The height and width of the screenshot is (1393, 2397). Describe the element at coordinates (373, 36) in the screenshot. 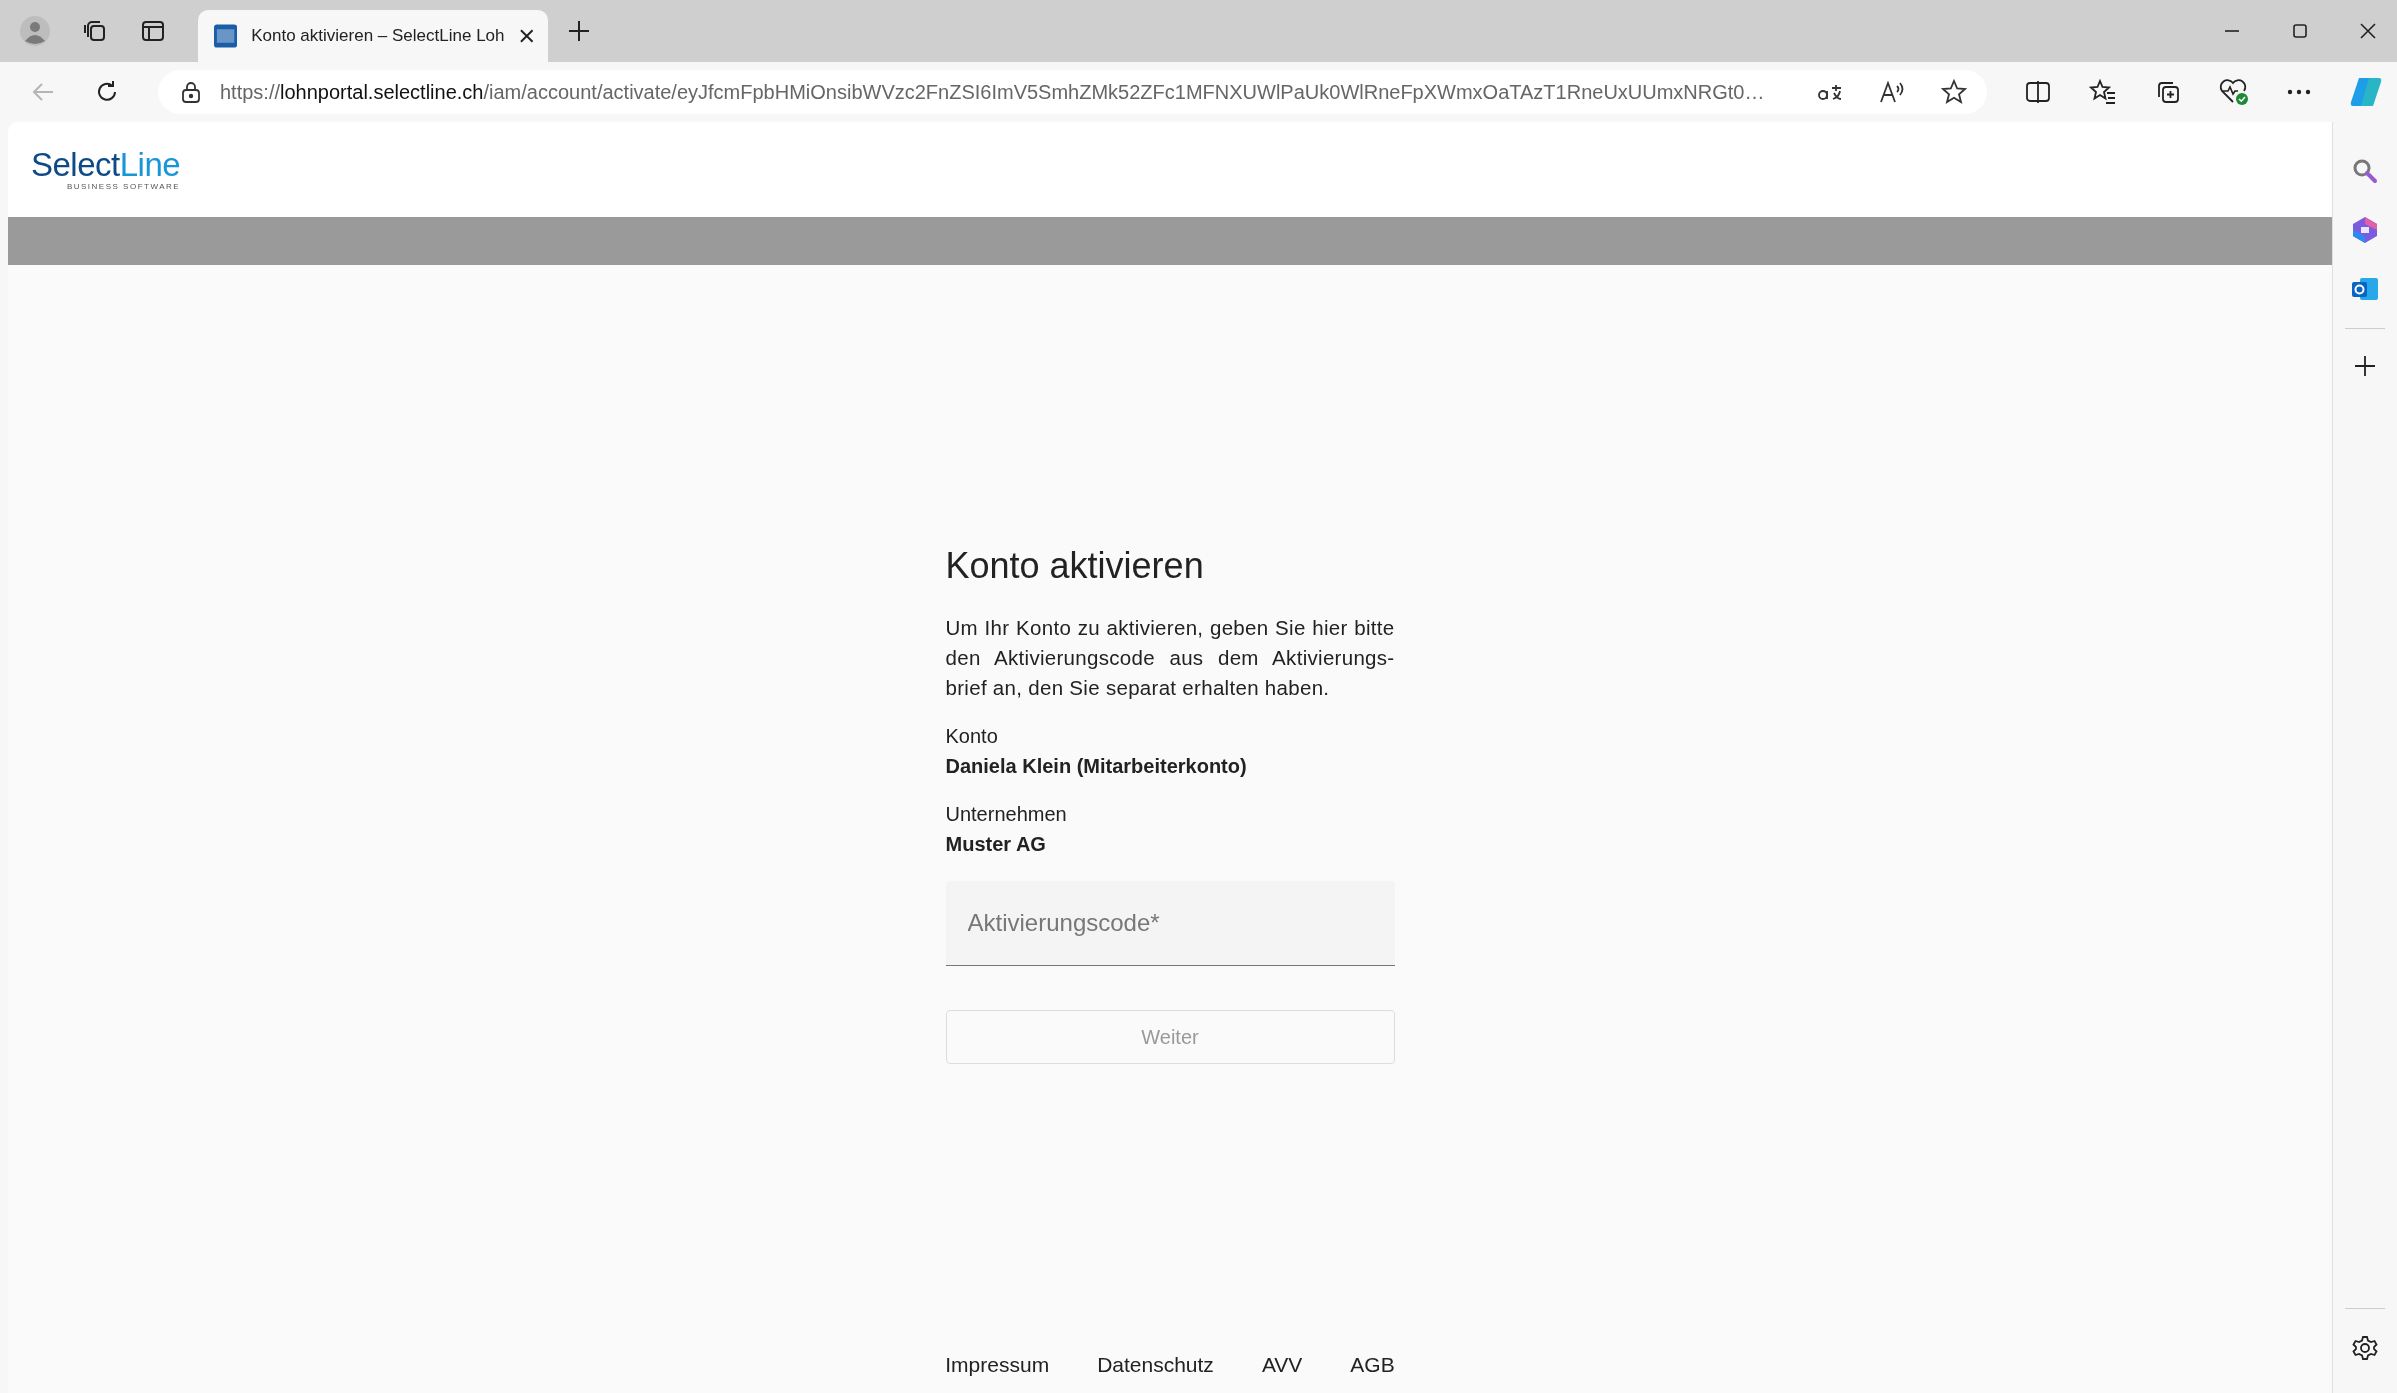

I see `browser-tab: Konto aktivieren – SelectLine Loh` at that location.